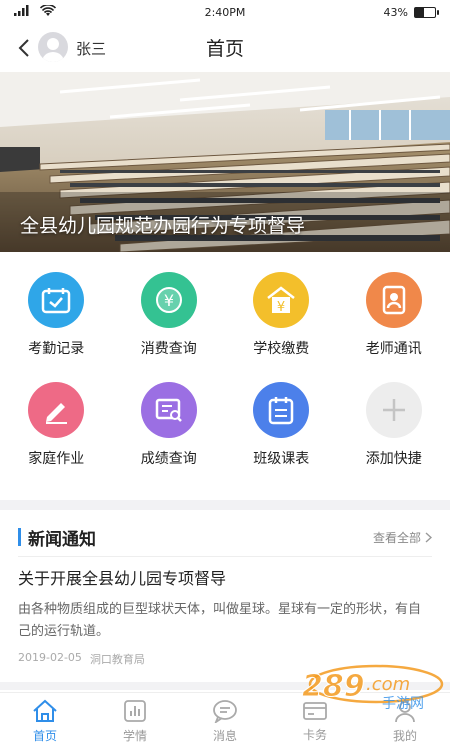 This screenshot has width=450, height=750. I want to click on message-icon, so click(225, 711).